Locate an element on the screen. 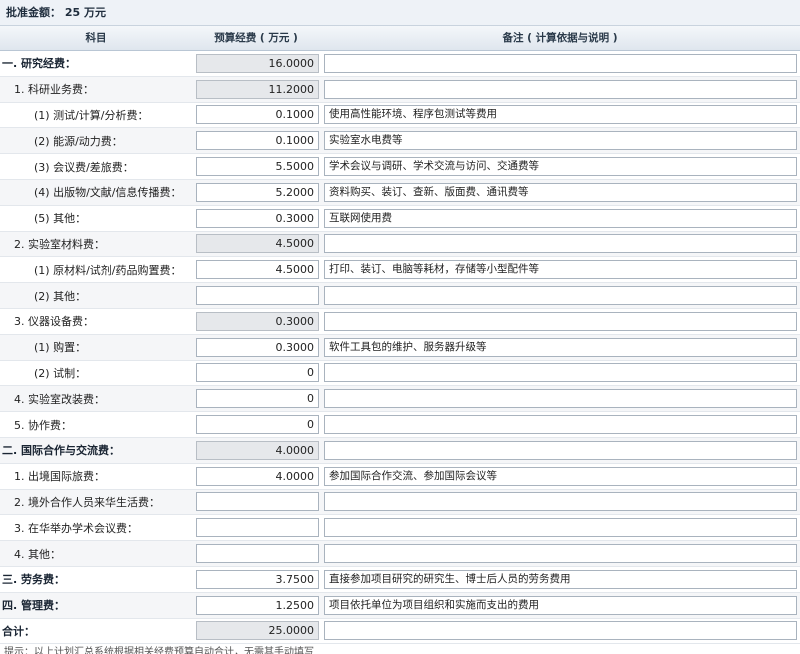  budget-input: 5.2000 is located at coordinates (257, 192).